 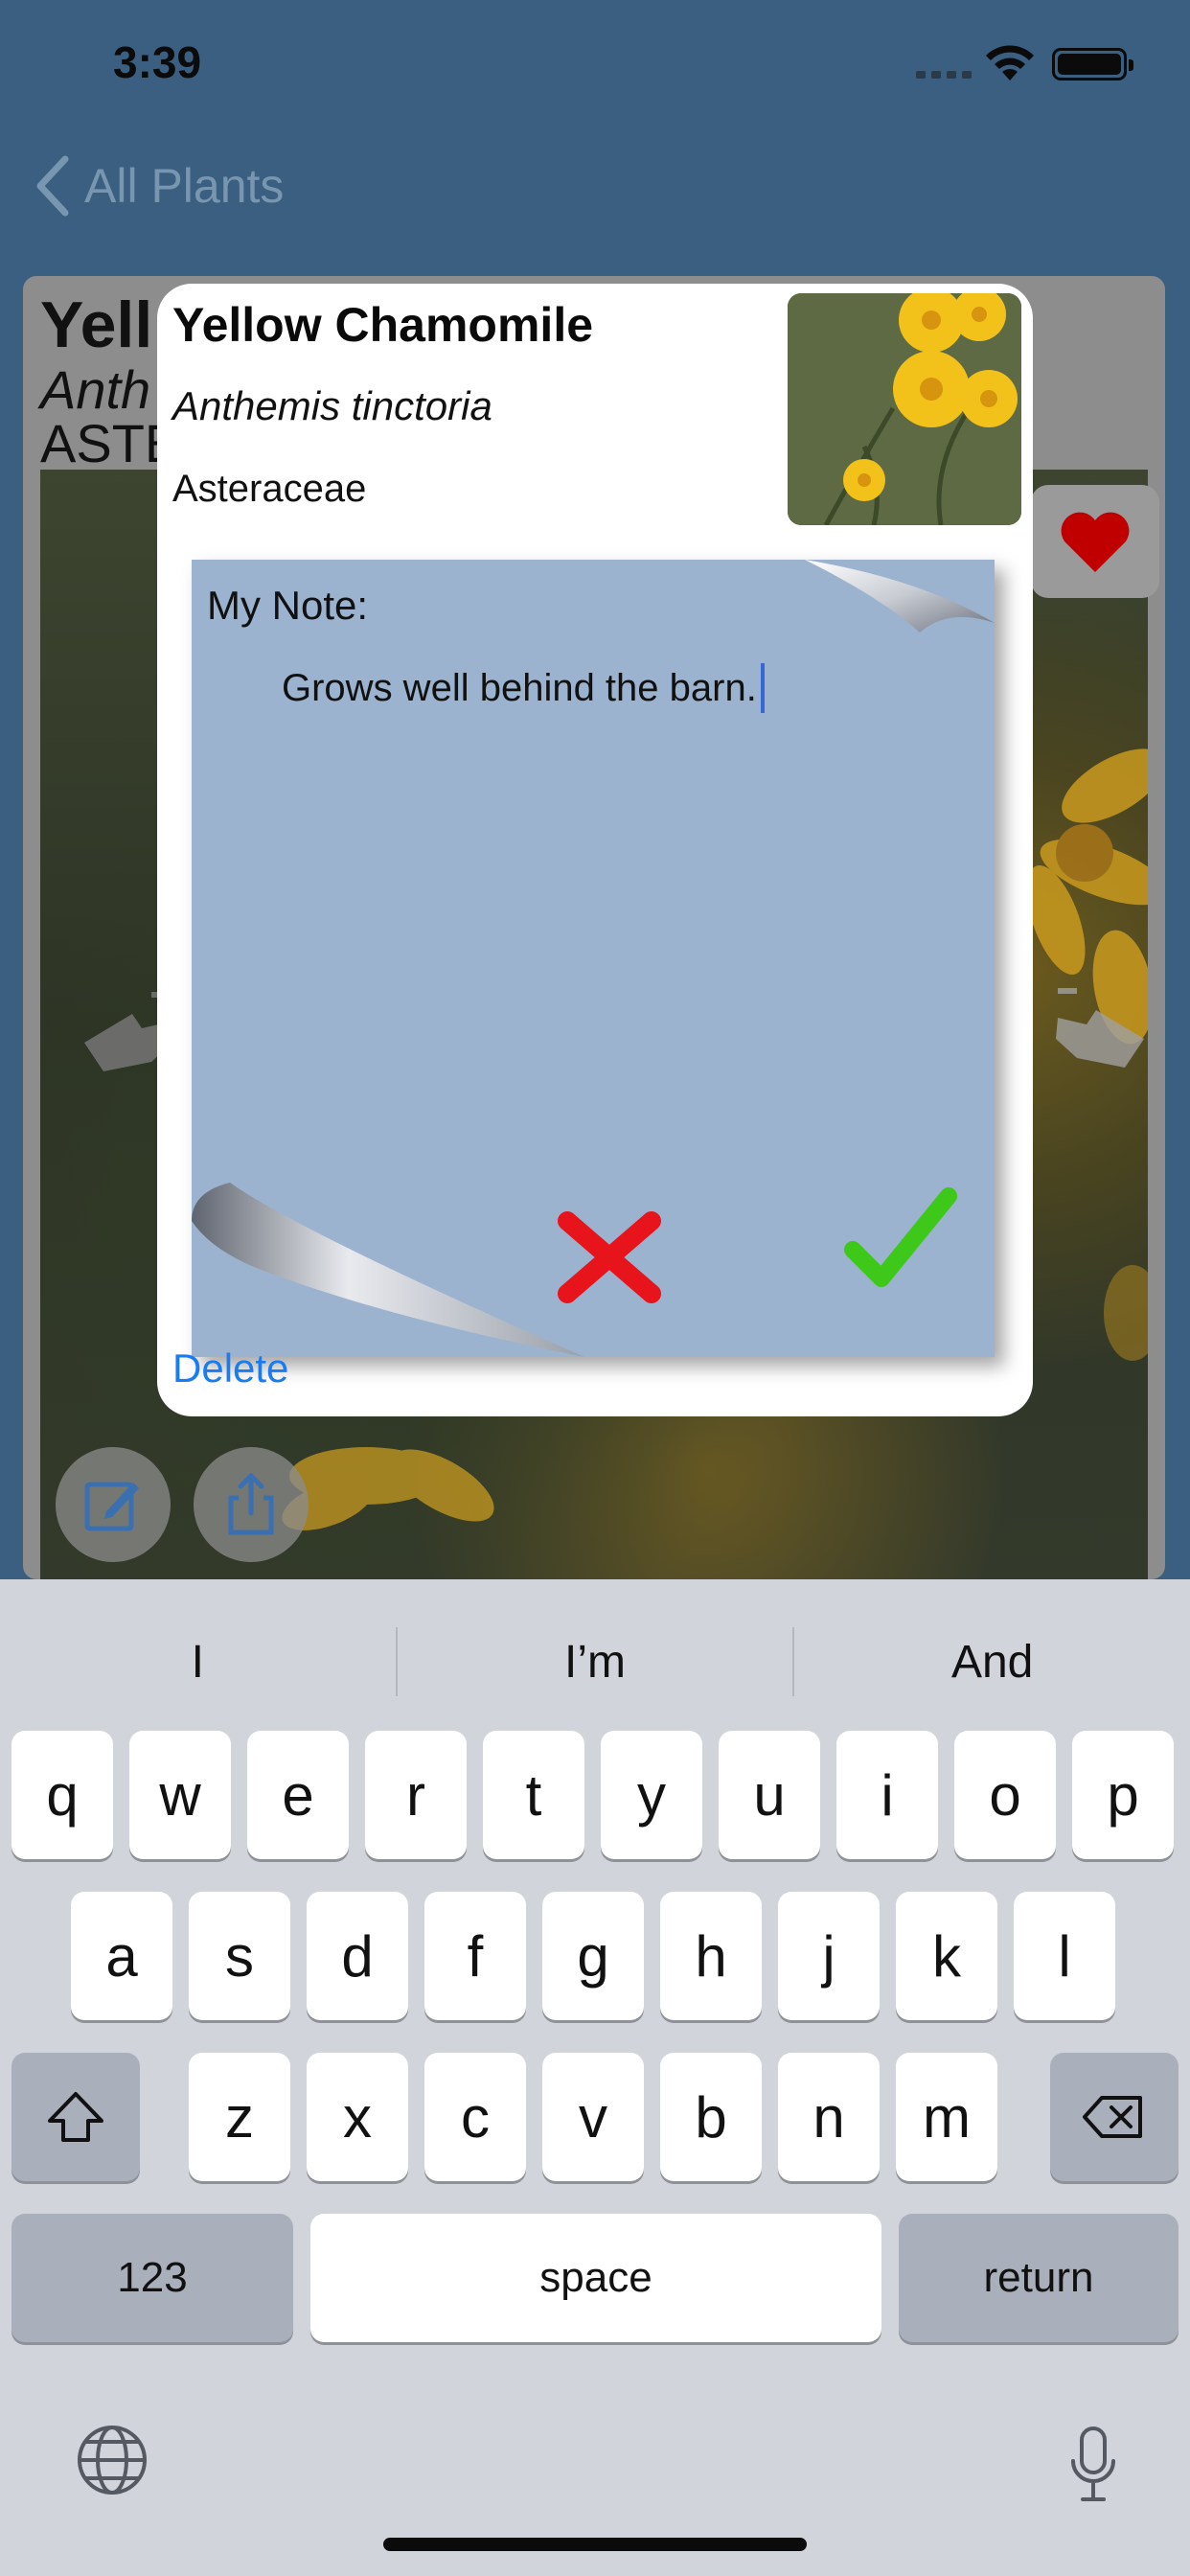 I want to click on key-v: v, so click(x=593, y=2117).